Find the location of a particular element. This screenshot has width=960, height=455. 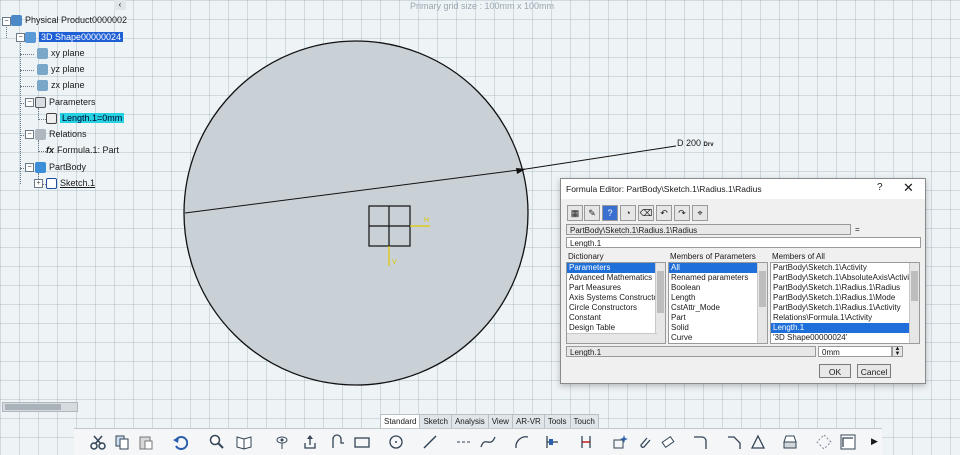

cut-icon is located at coordinates (98, 442).